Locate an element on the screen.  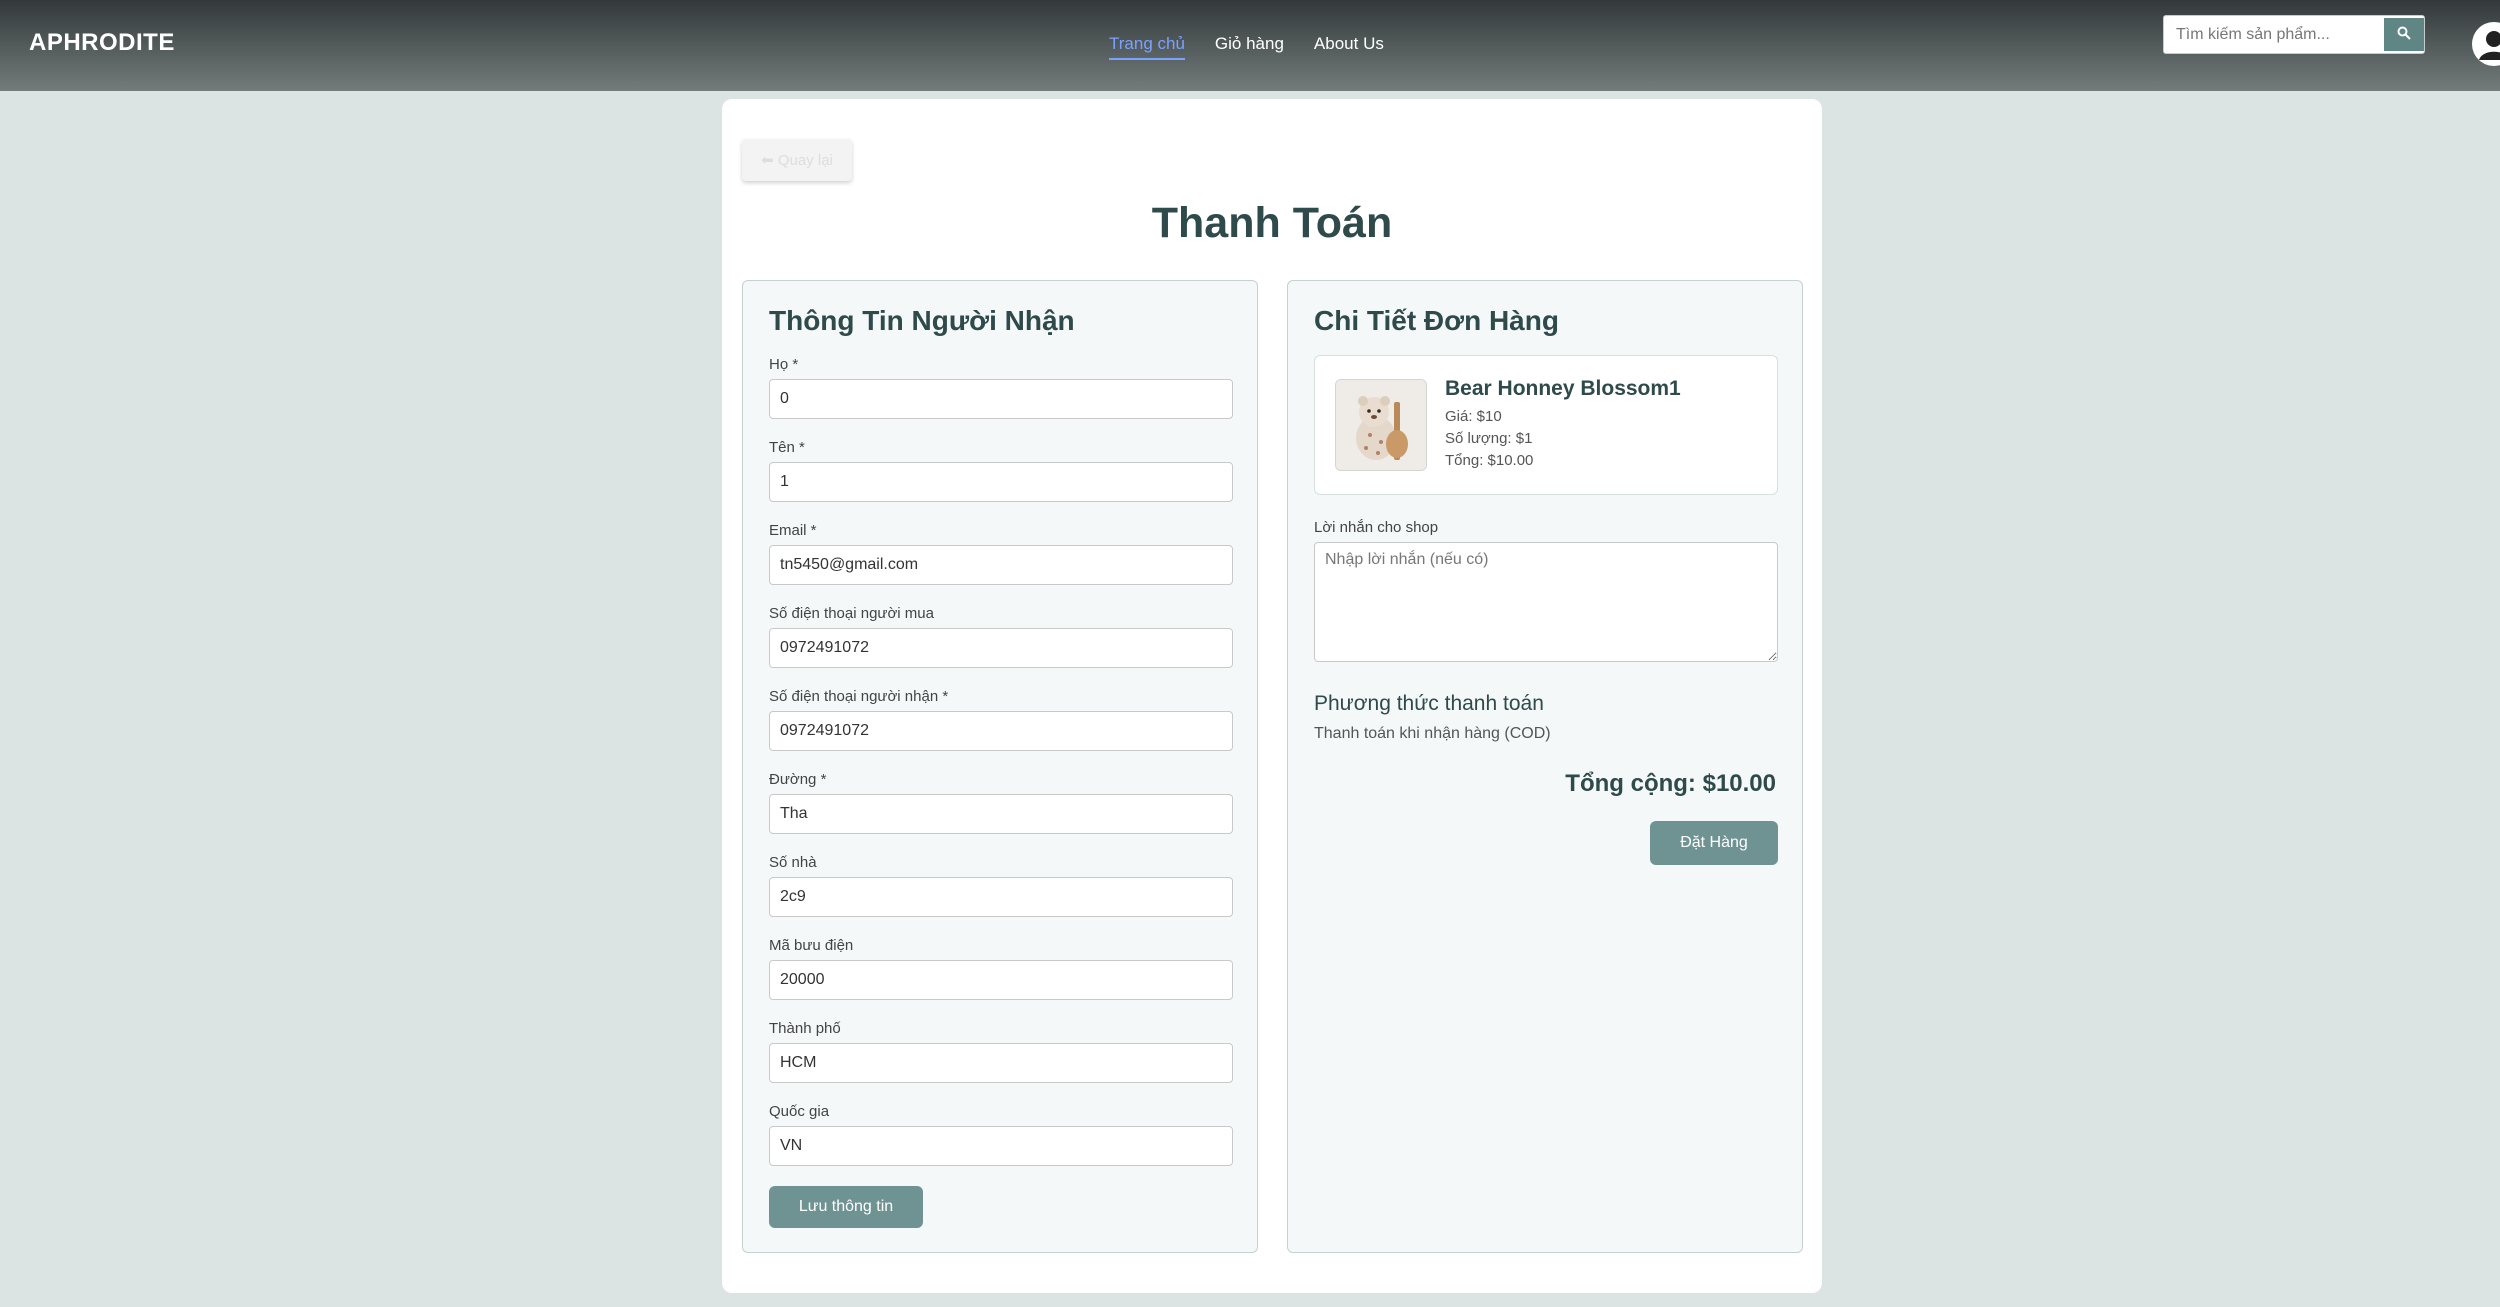
last-name-label: Họ * is located at coordinates (784, 364).